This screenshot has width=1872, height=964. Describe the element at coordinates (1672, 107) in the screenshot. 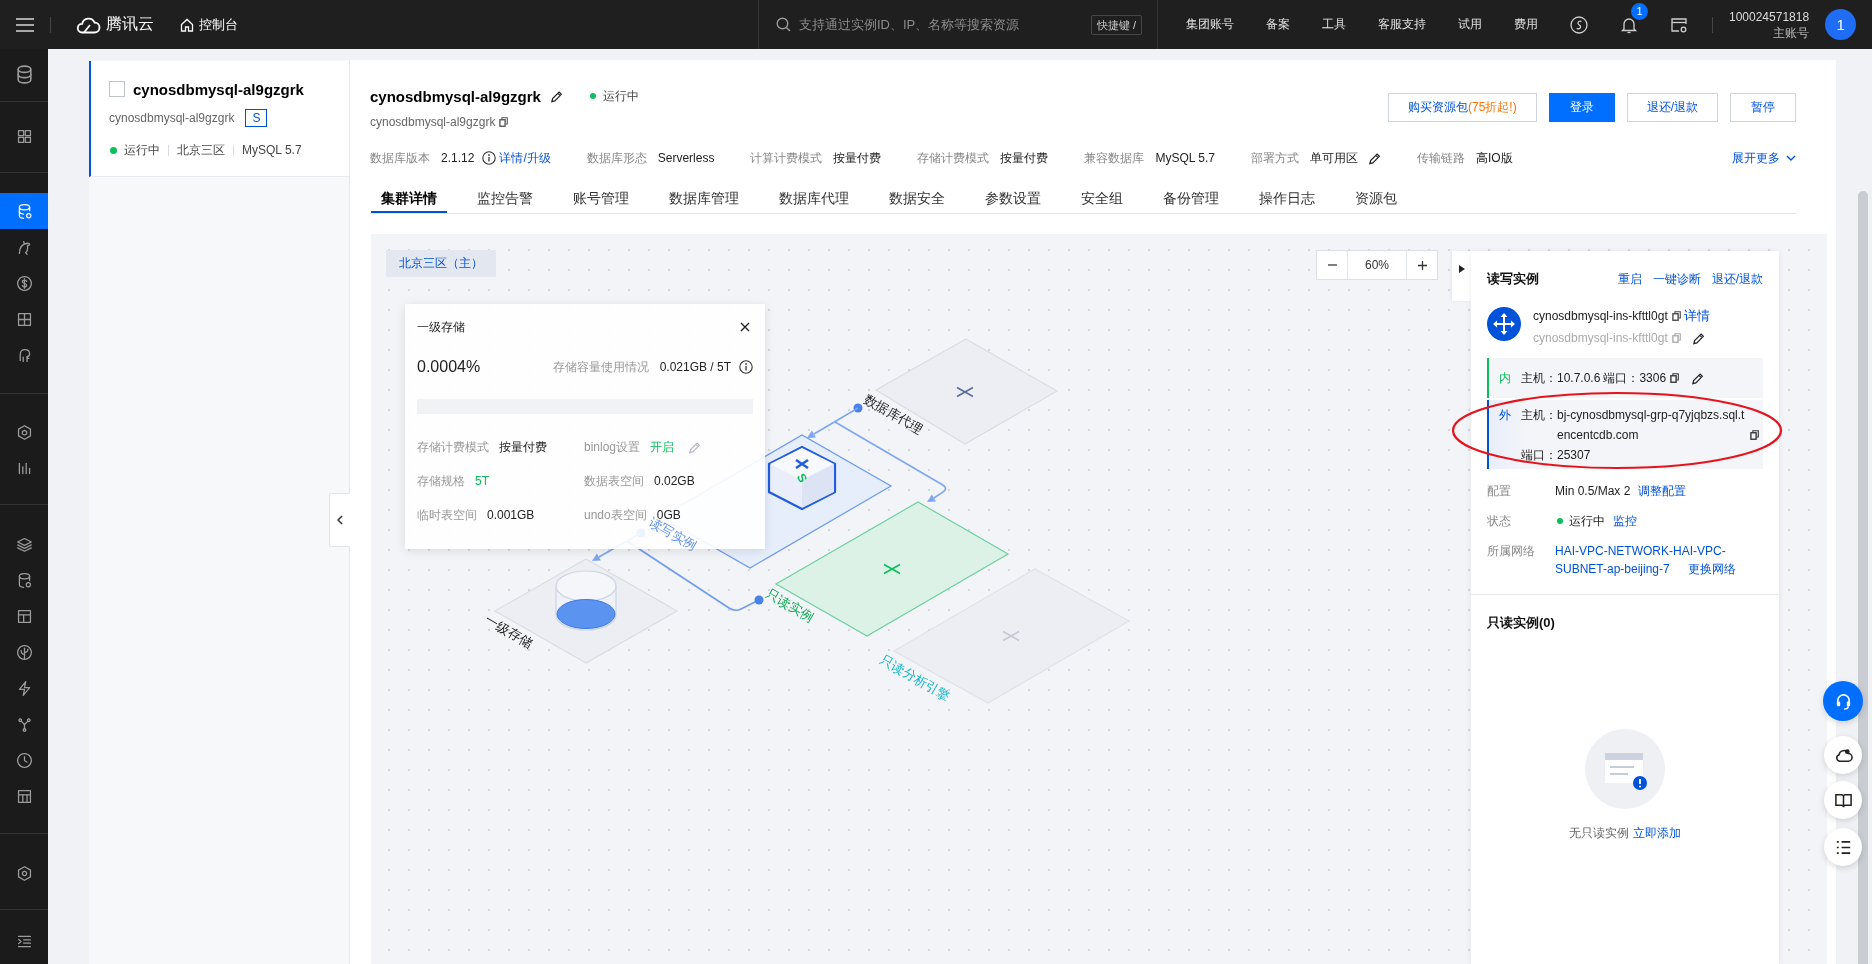

I see `action-button: 退还/退款` at that location.